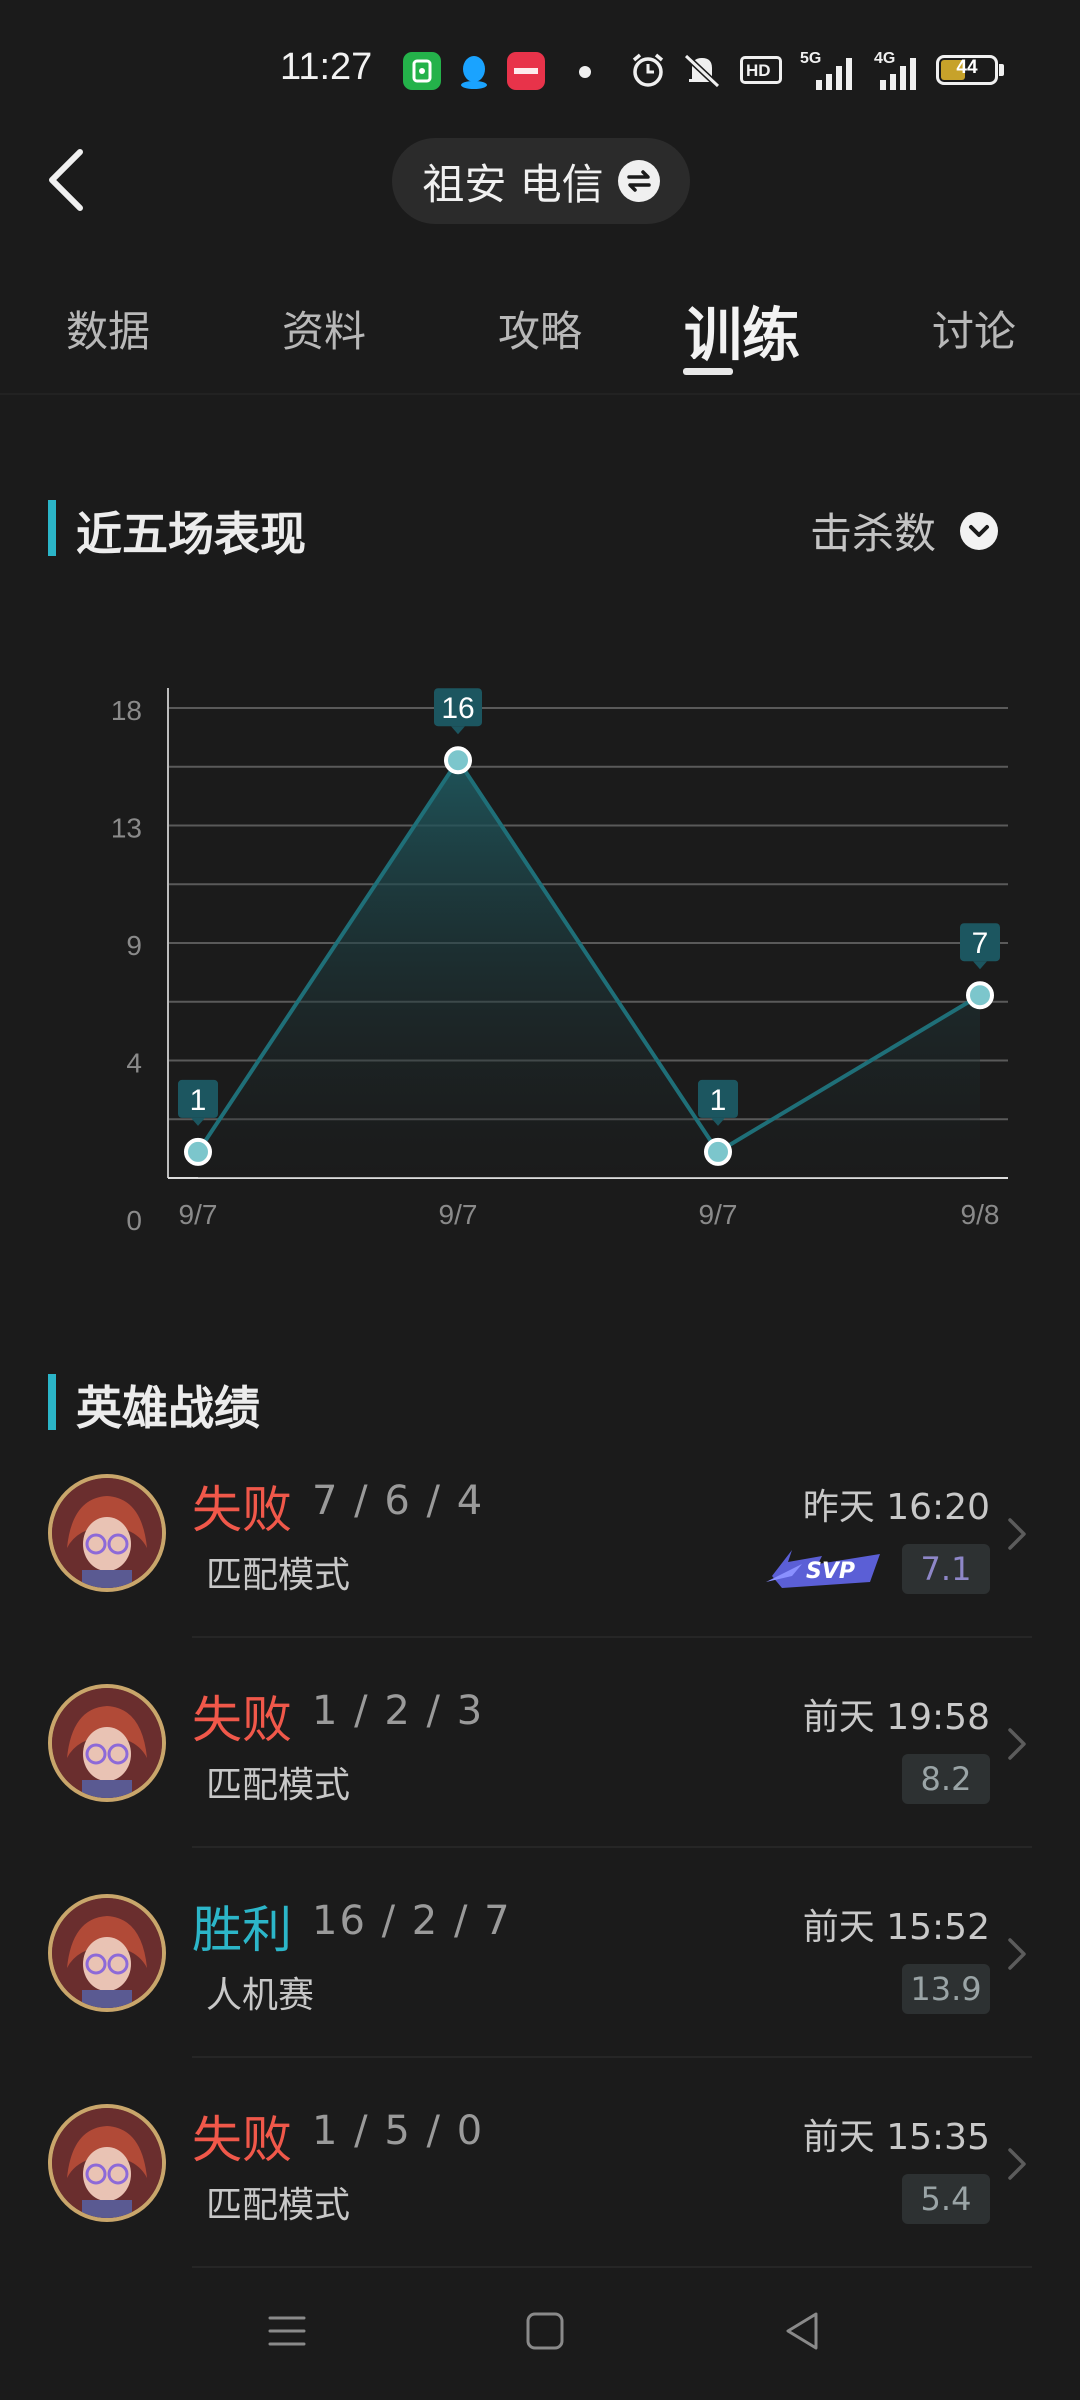 The width and height of the screenshot is (1080, 2400). Describe the element at coordinates (398, 1711) in the screenshot. I see `match-kda: 1 / 2 / 3` at that location.